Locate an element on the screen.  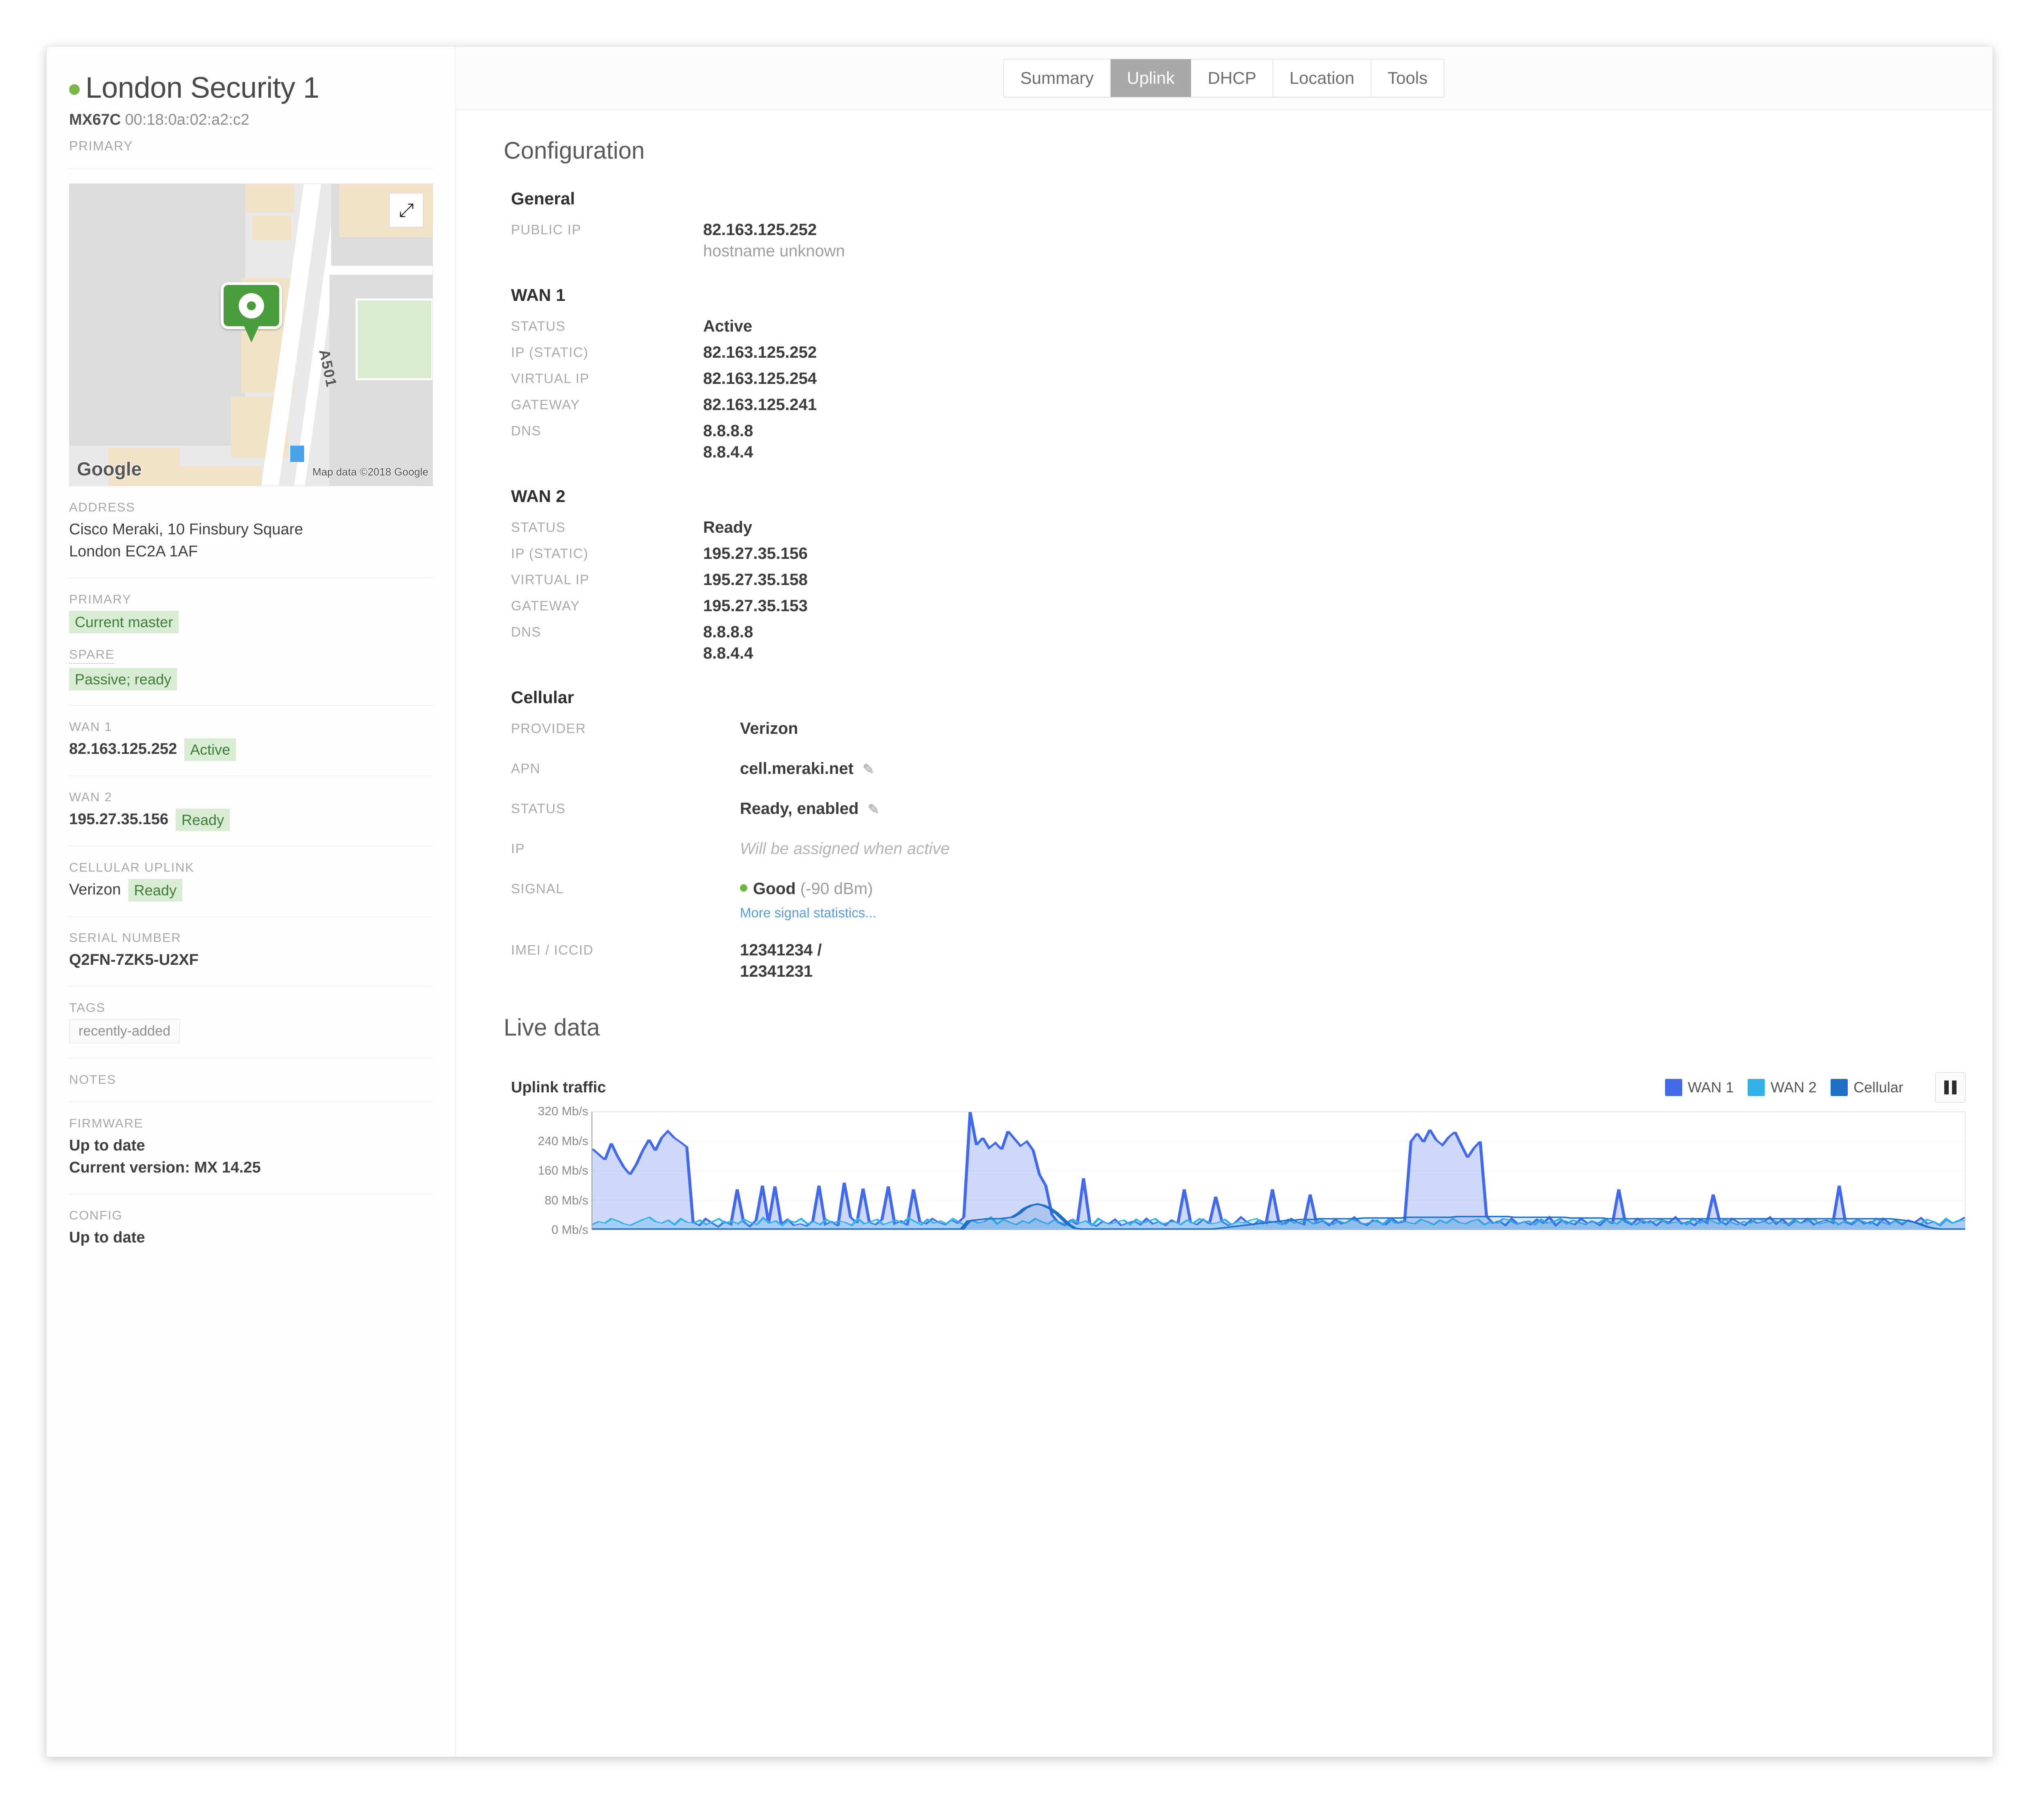
wan2-ip-label: IP (STATIC) is located at coordinates (550, 553).